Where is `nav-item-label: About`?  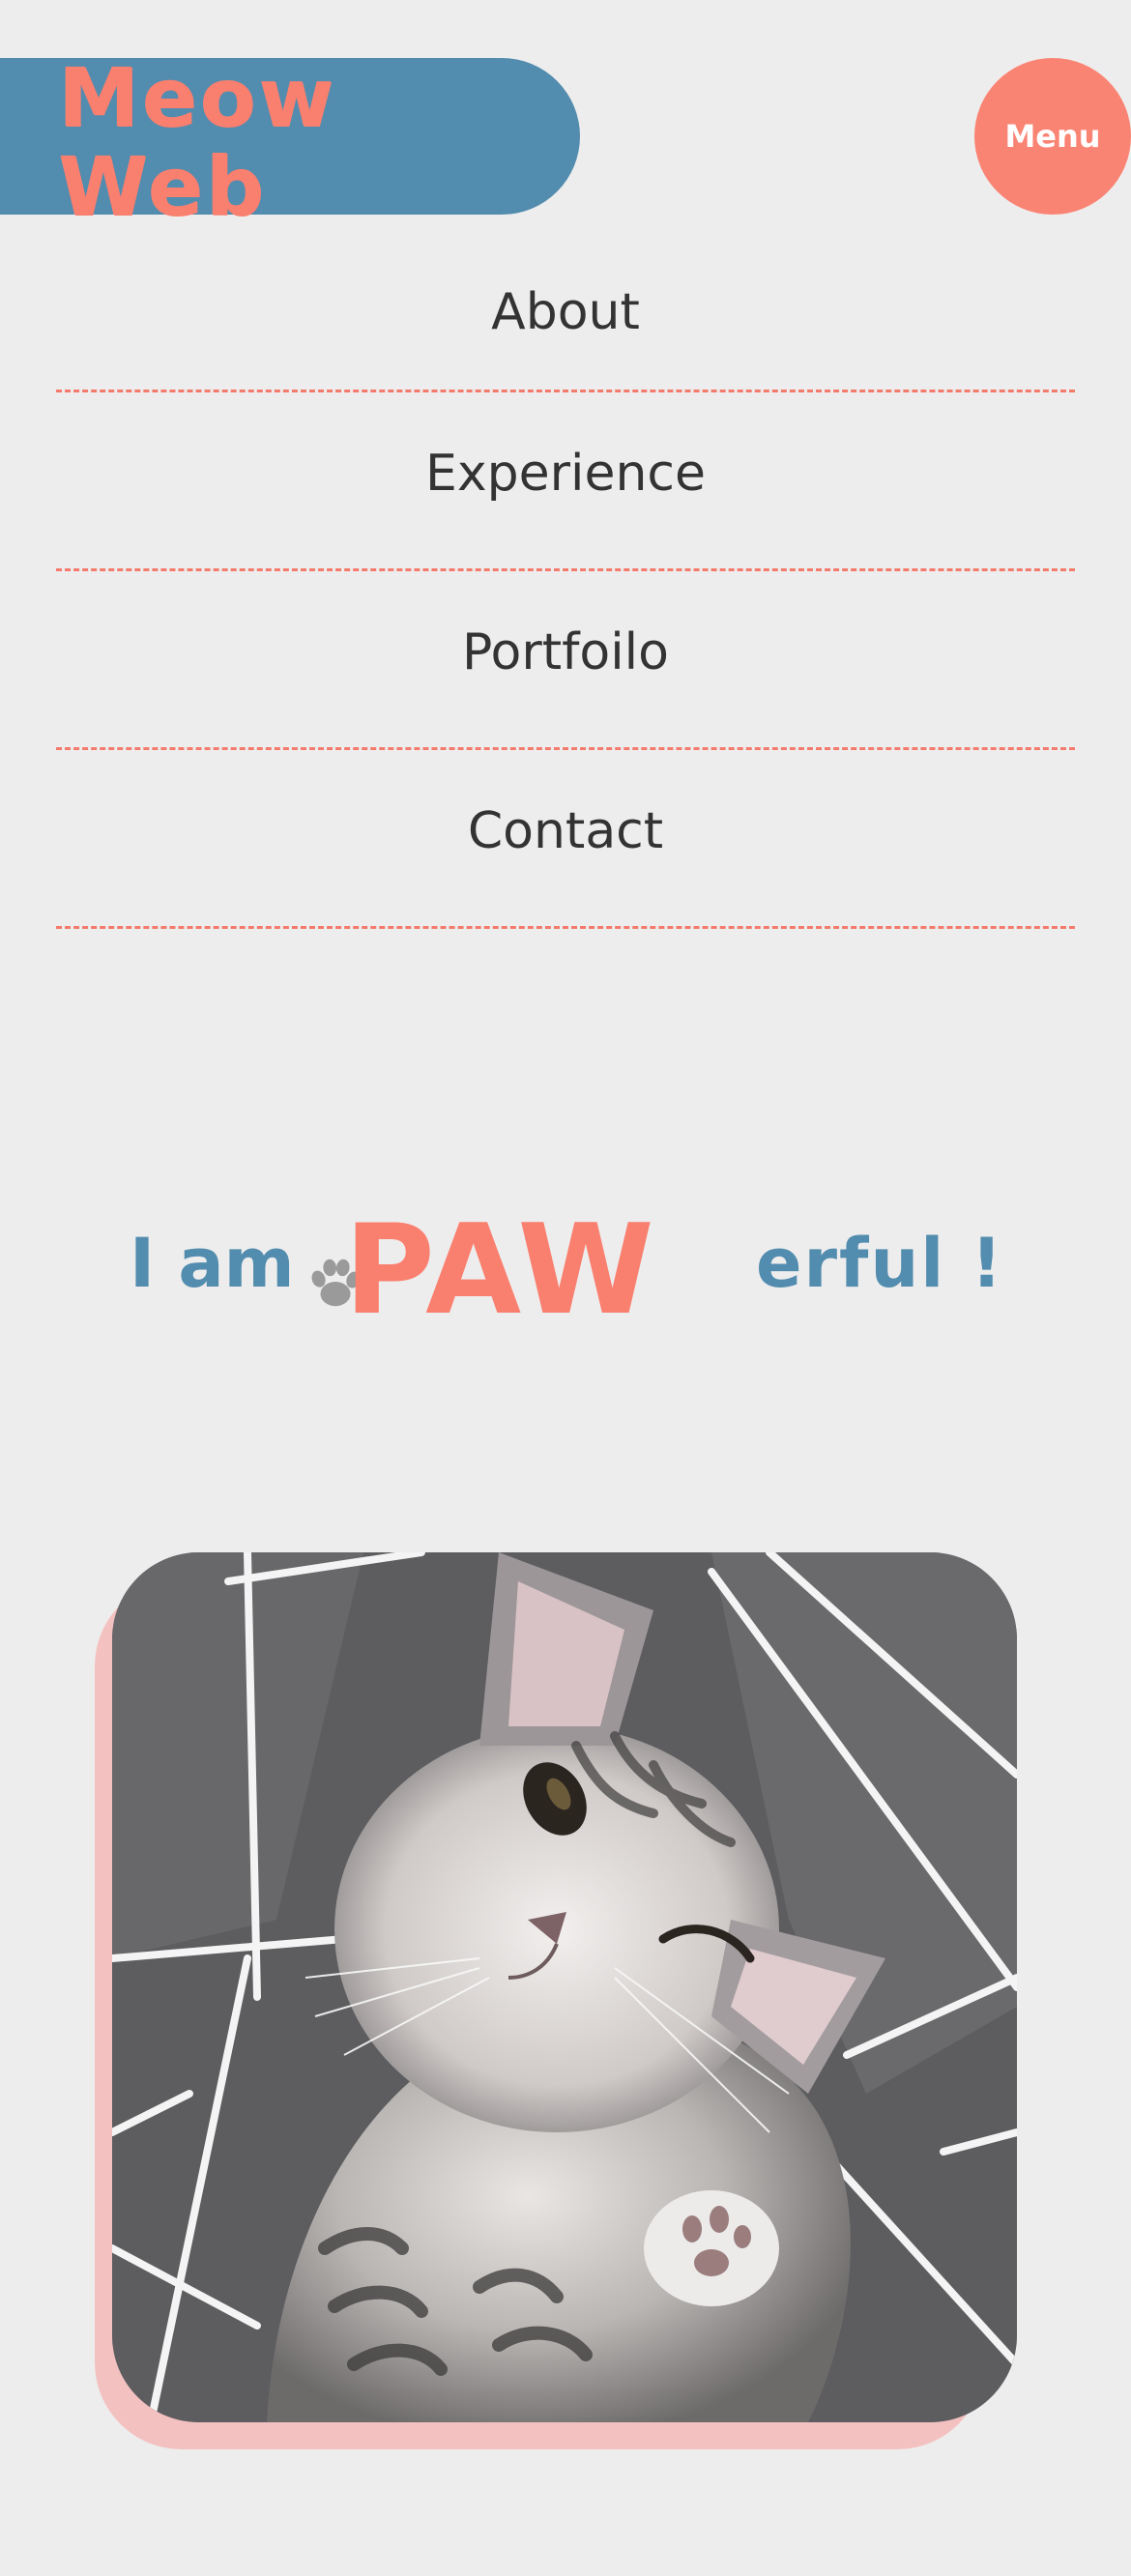 nav-item-label: About is located at coordinates (565, 311).